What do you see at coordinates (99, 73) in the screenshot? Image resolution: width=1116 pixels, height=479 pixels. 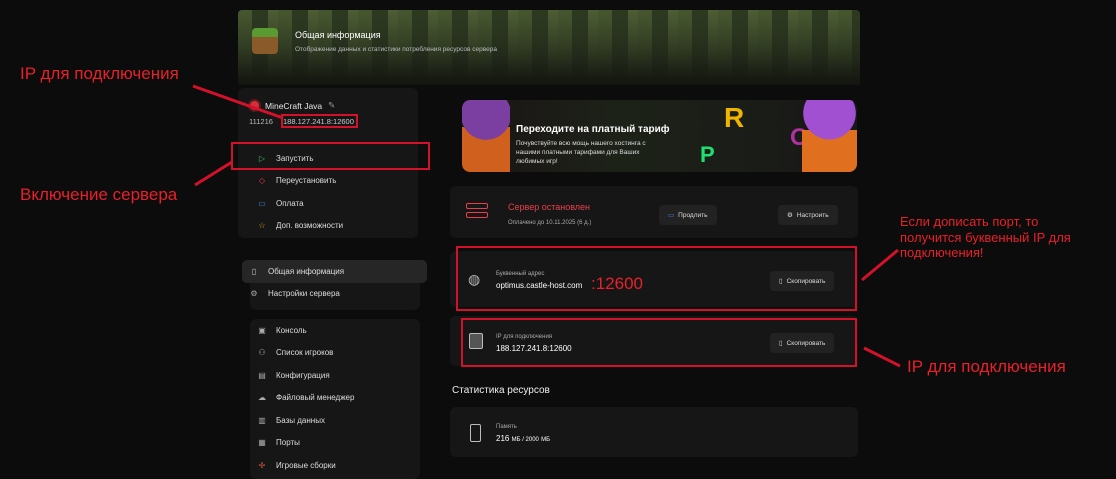 I see `annotation-ip-left: IP для подключения` at bounding box center [99, 73].